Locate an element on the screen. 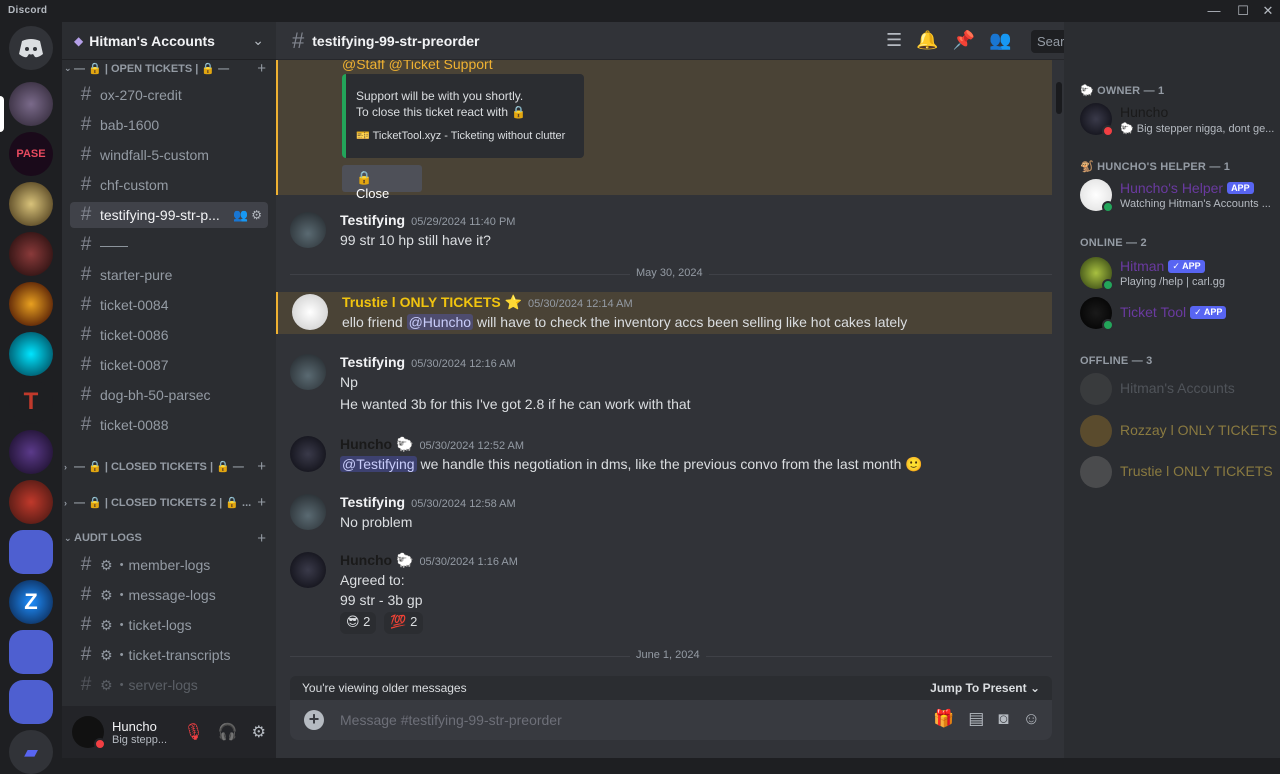  server-folder-1-icon is located at coordinates (31, 552).